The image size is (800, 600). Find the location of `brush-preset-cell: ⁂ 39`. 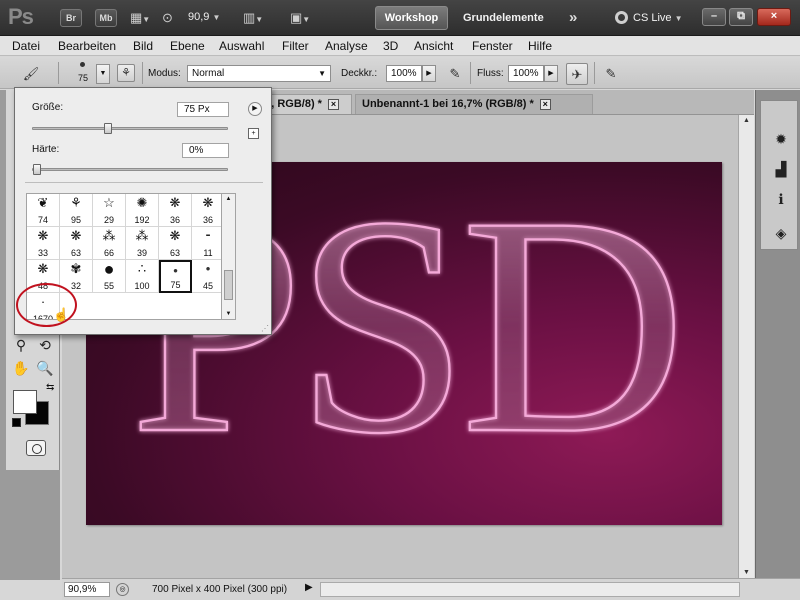

brush-preset-cell: ⁂ 39 is located at coordinates (142, 243).